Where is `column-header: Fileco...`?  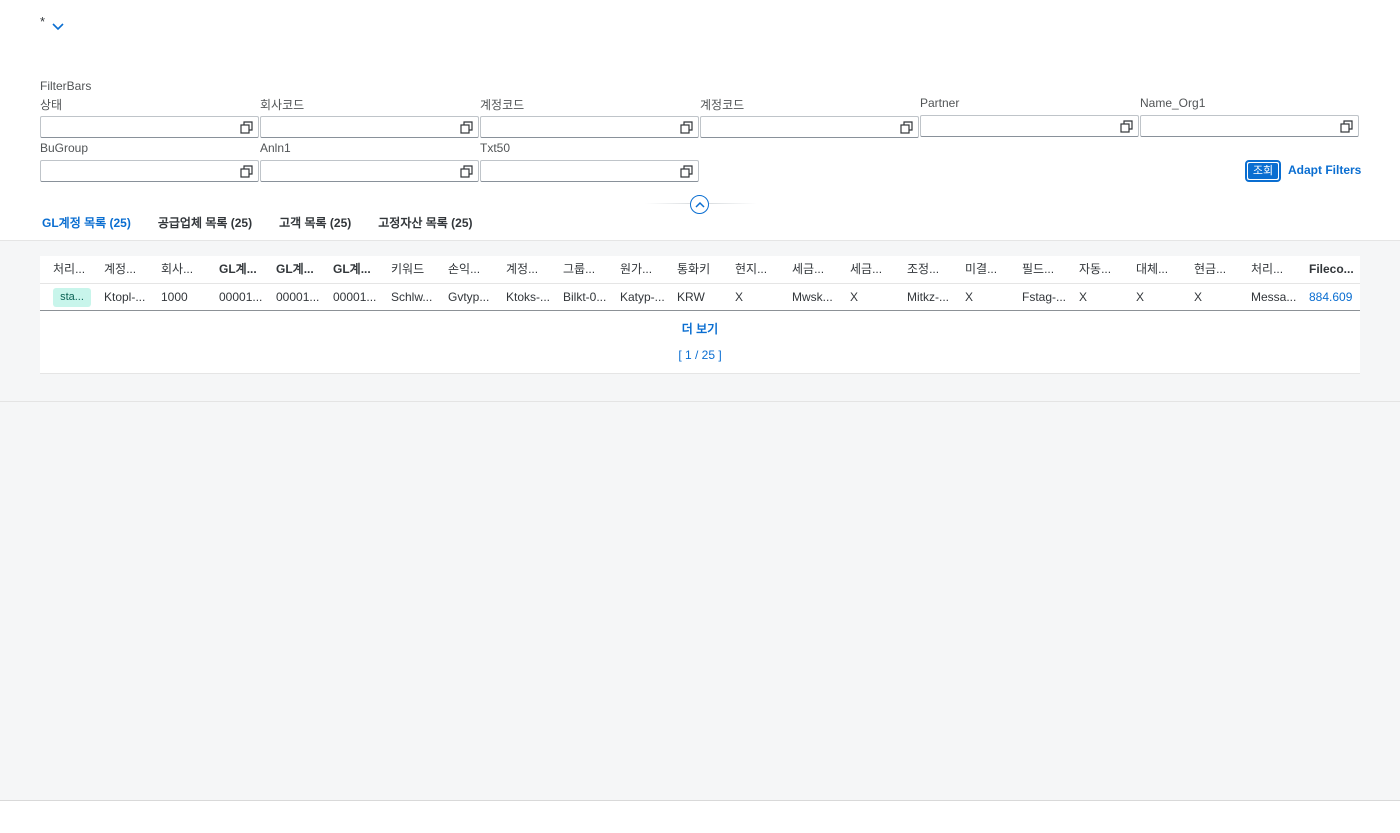
column-header: Fileco... is located at coordinates (1334, 269).